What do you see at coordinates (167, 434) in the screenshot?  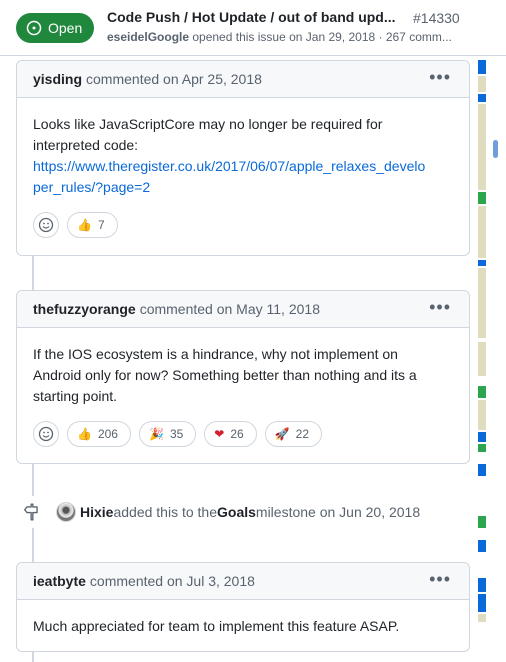 I see `reaction-hooray: 🎉 35` at bounding box center [167, 434].